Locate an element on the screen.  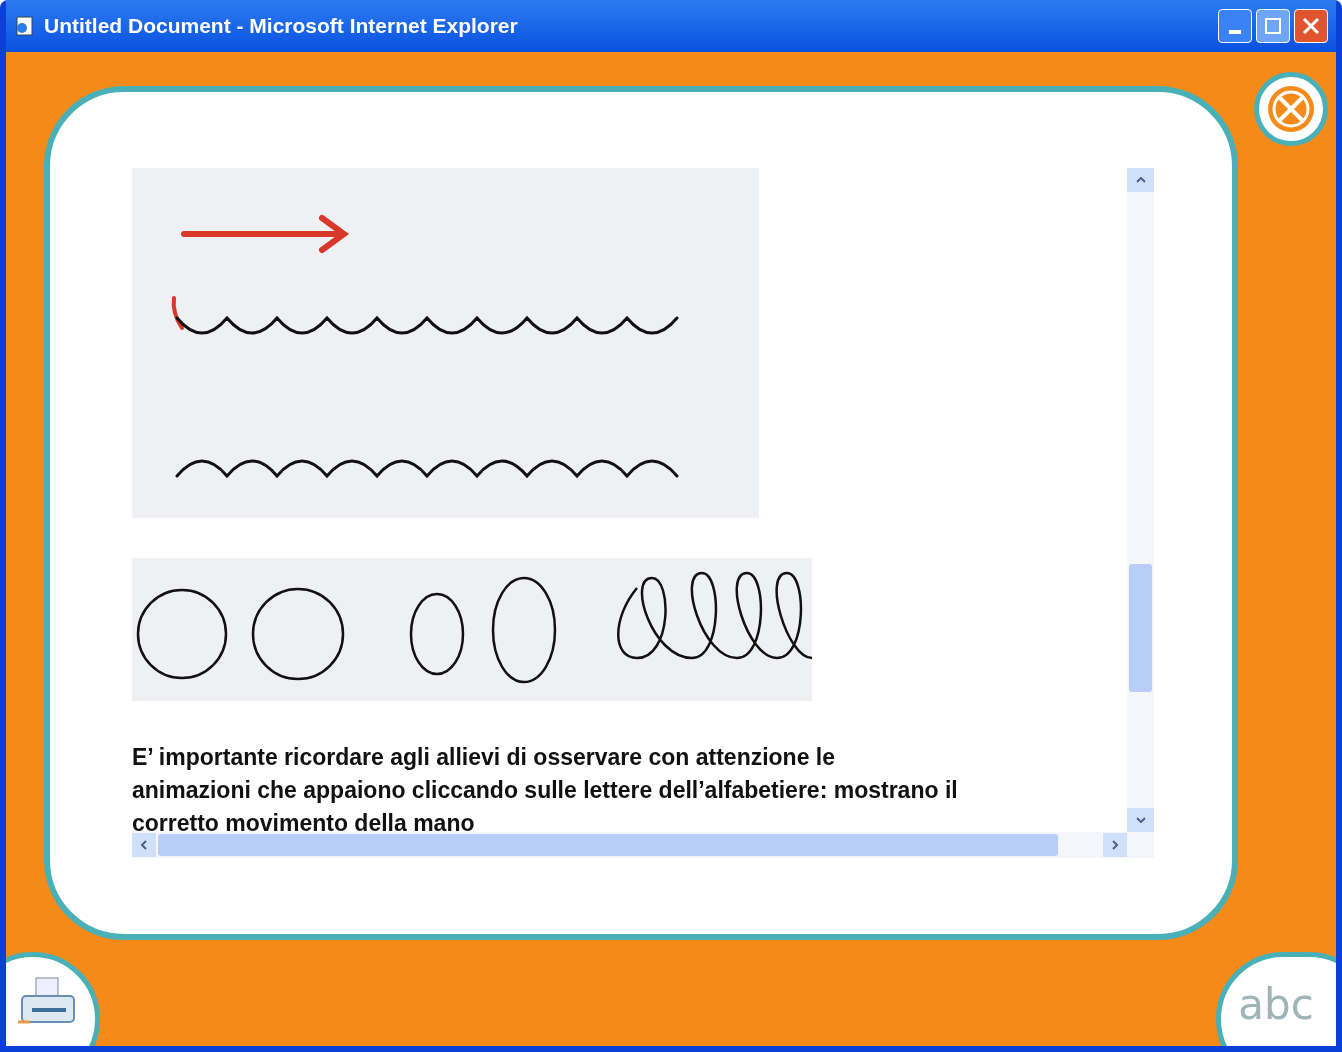
close-icon is located at coordinates (1311, 26).